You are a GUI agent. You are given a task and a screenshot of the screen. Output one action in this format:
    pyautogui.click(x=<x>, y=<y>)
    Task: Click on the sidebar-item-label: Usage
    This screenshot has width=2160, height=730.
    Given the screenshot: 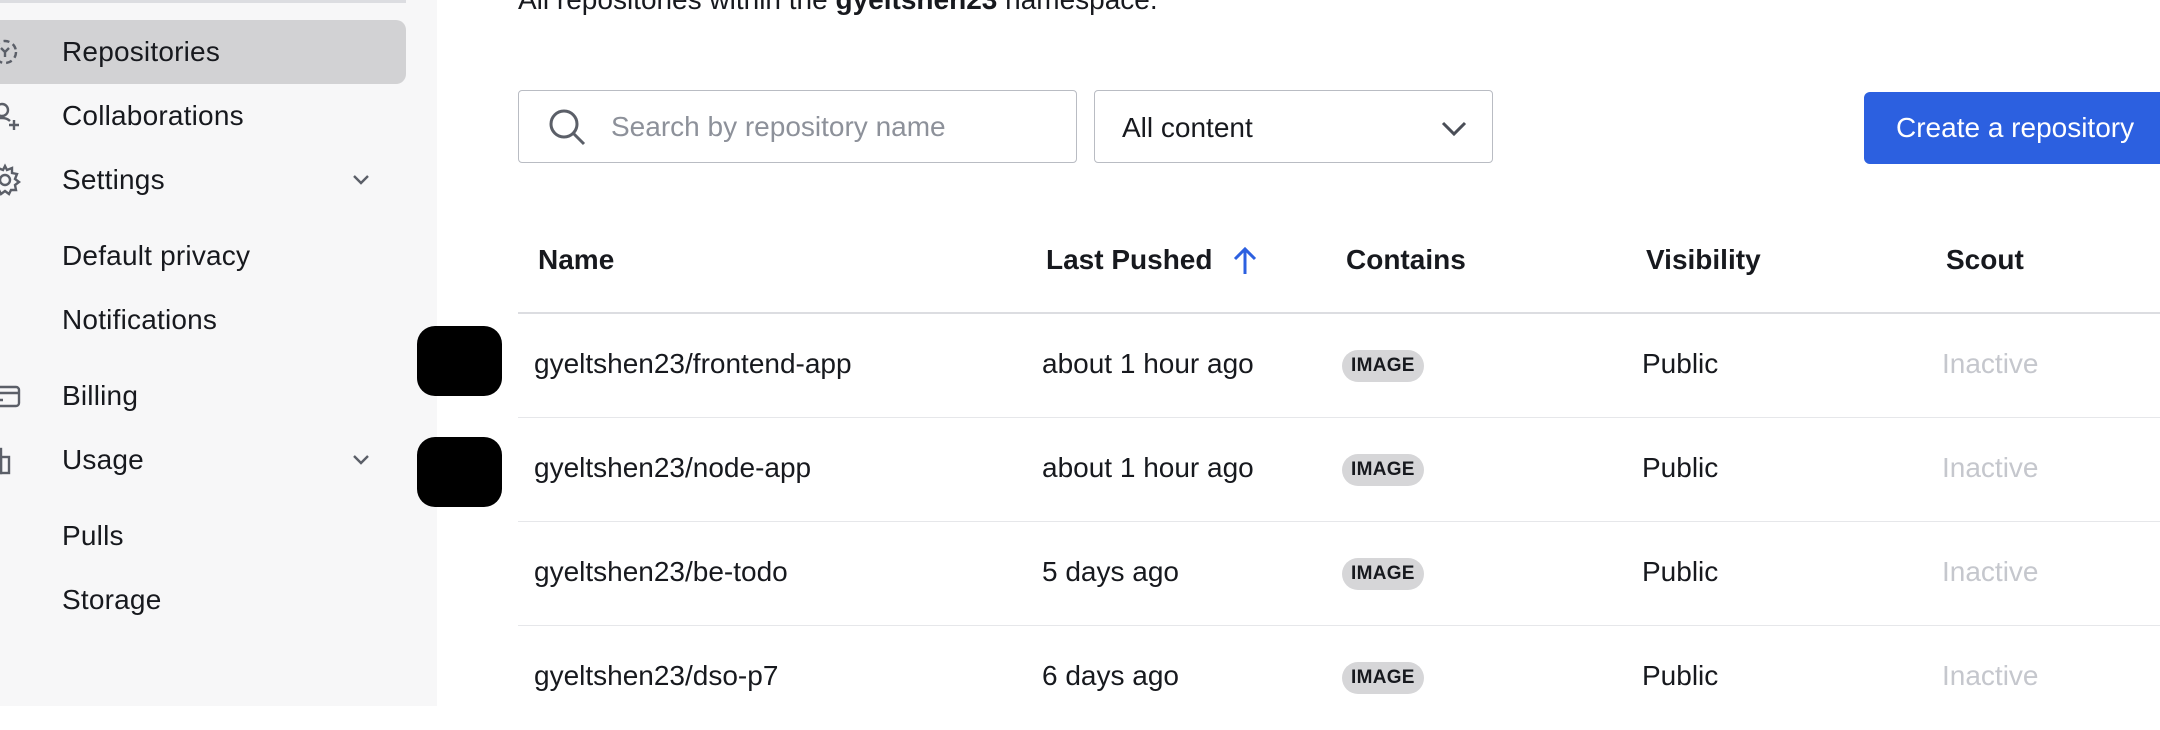 What is the action you would take?
    pyautogui.click(x=103, y=459)
    